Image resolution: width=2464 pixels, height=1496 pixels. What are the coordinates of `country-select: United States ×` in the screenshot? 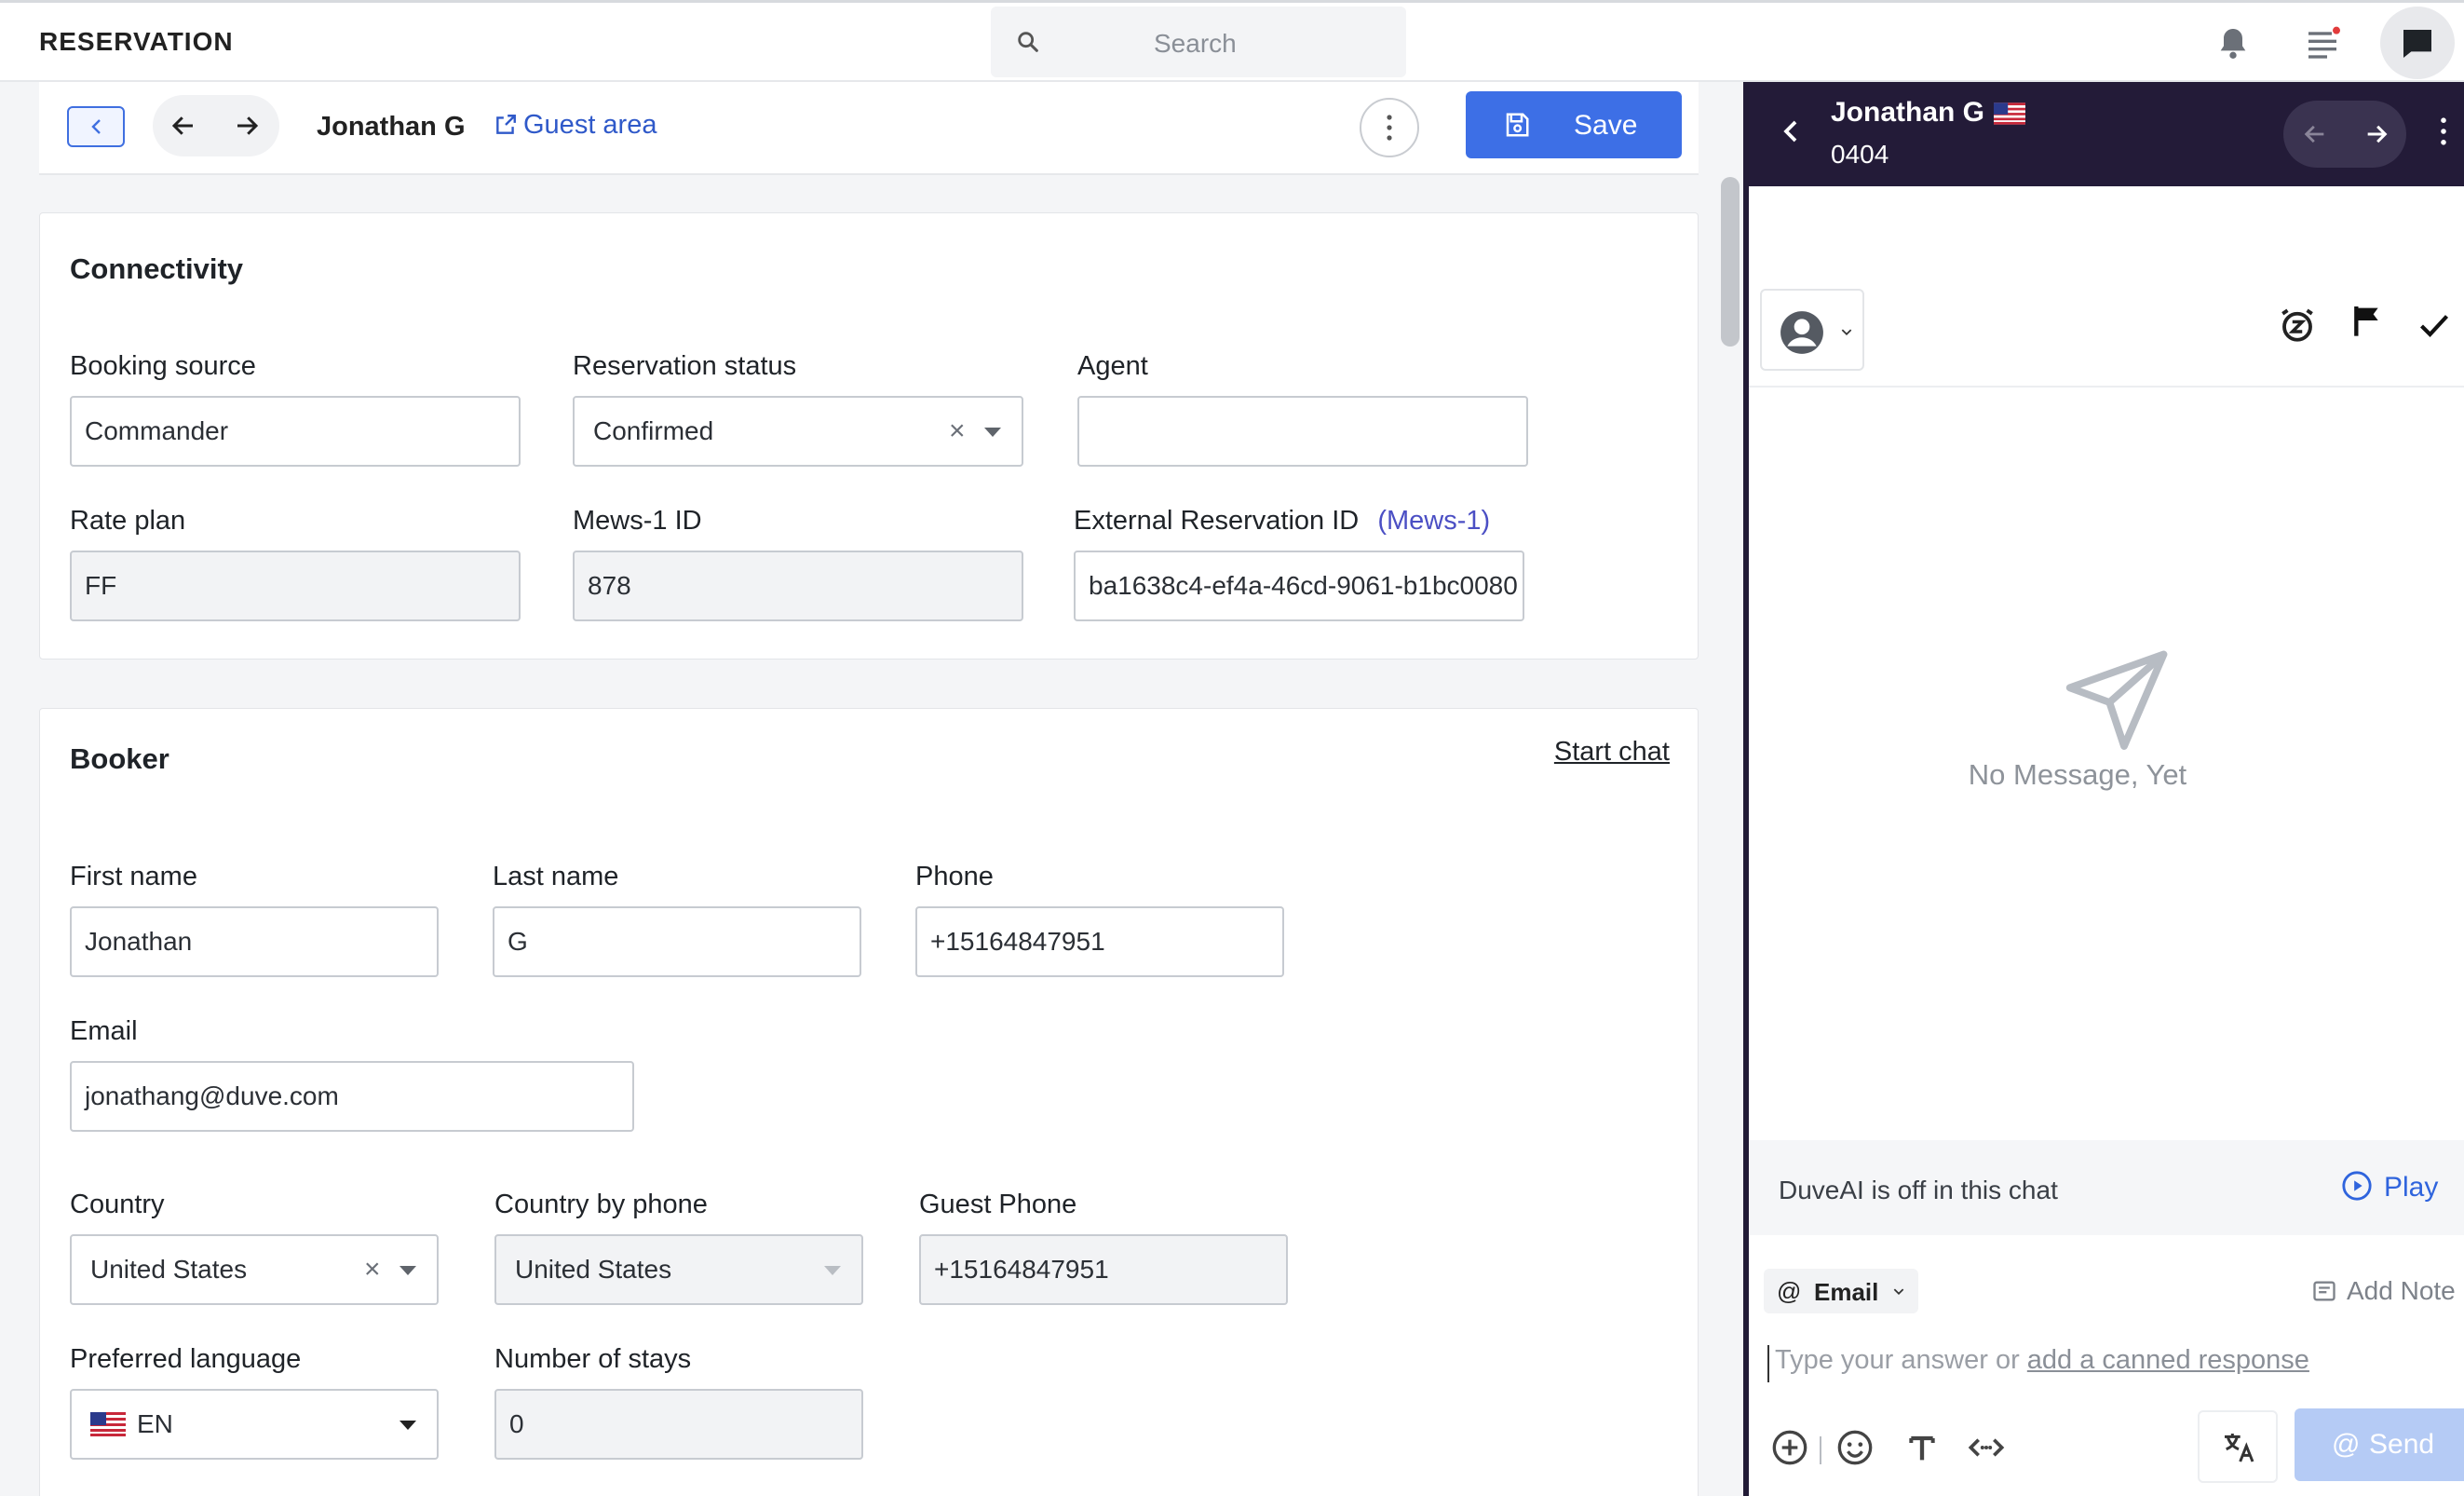 It's located at (255, 1269).